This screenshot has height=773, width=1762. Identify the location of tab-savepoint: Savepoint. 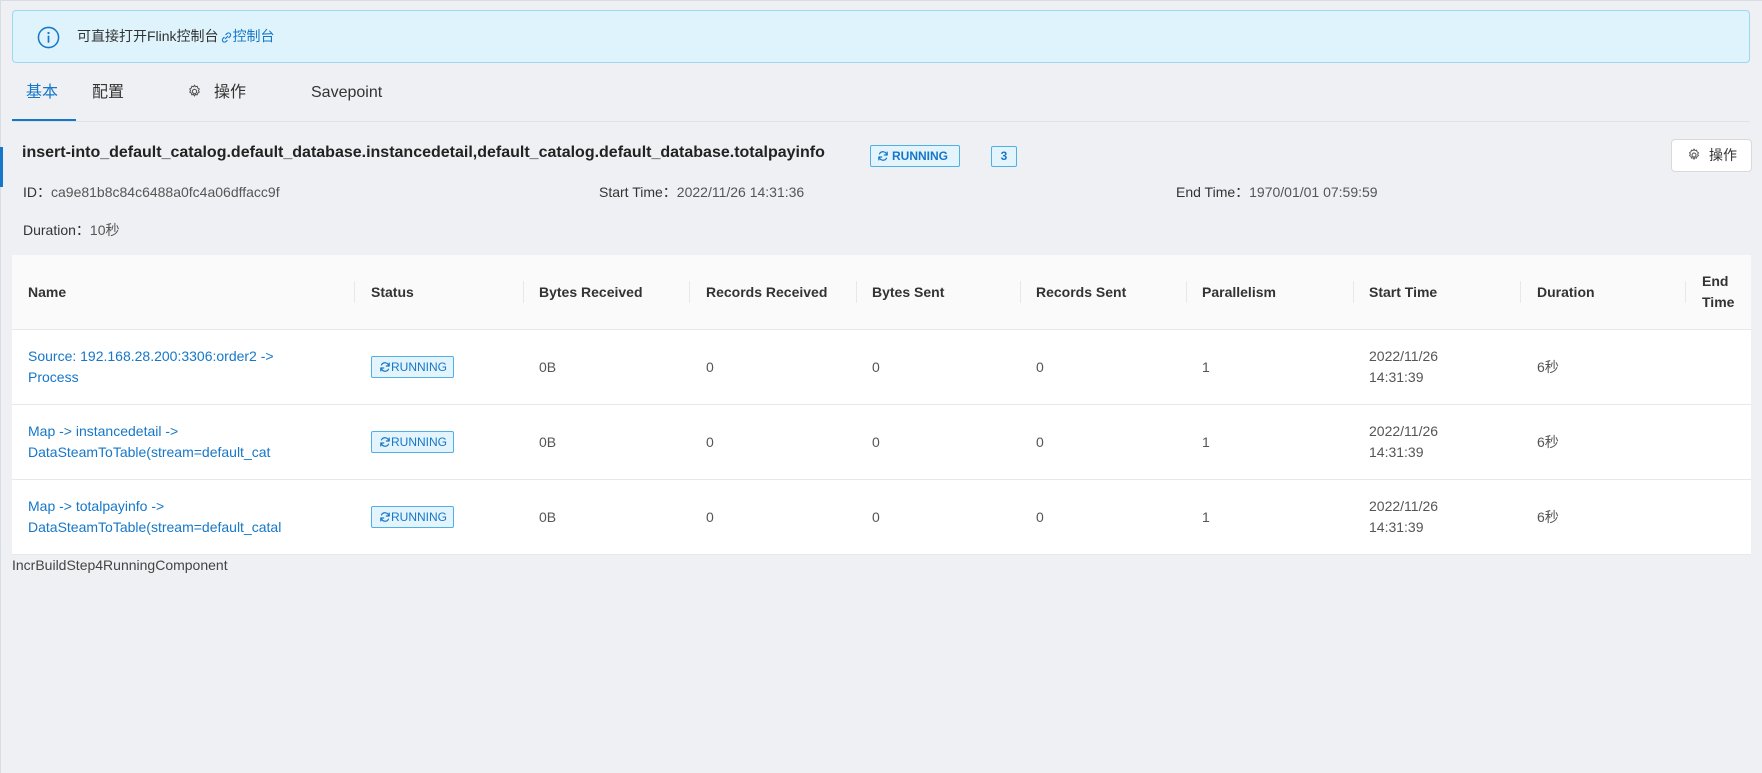
(346, 97).